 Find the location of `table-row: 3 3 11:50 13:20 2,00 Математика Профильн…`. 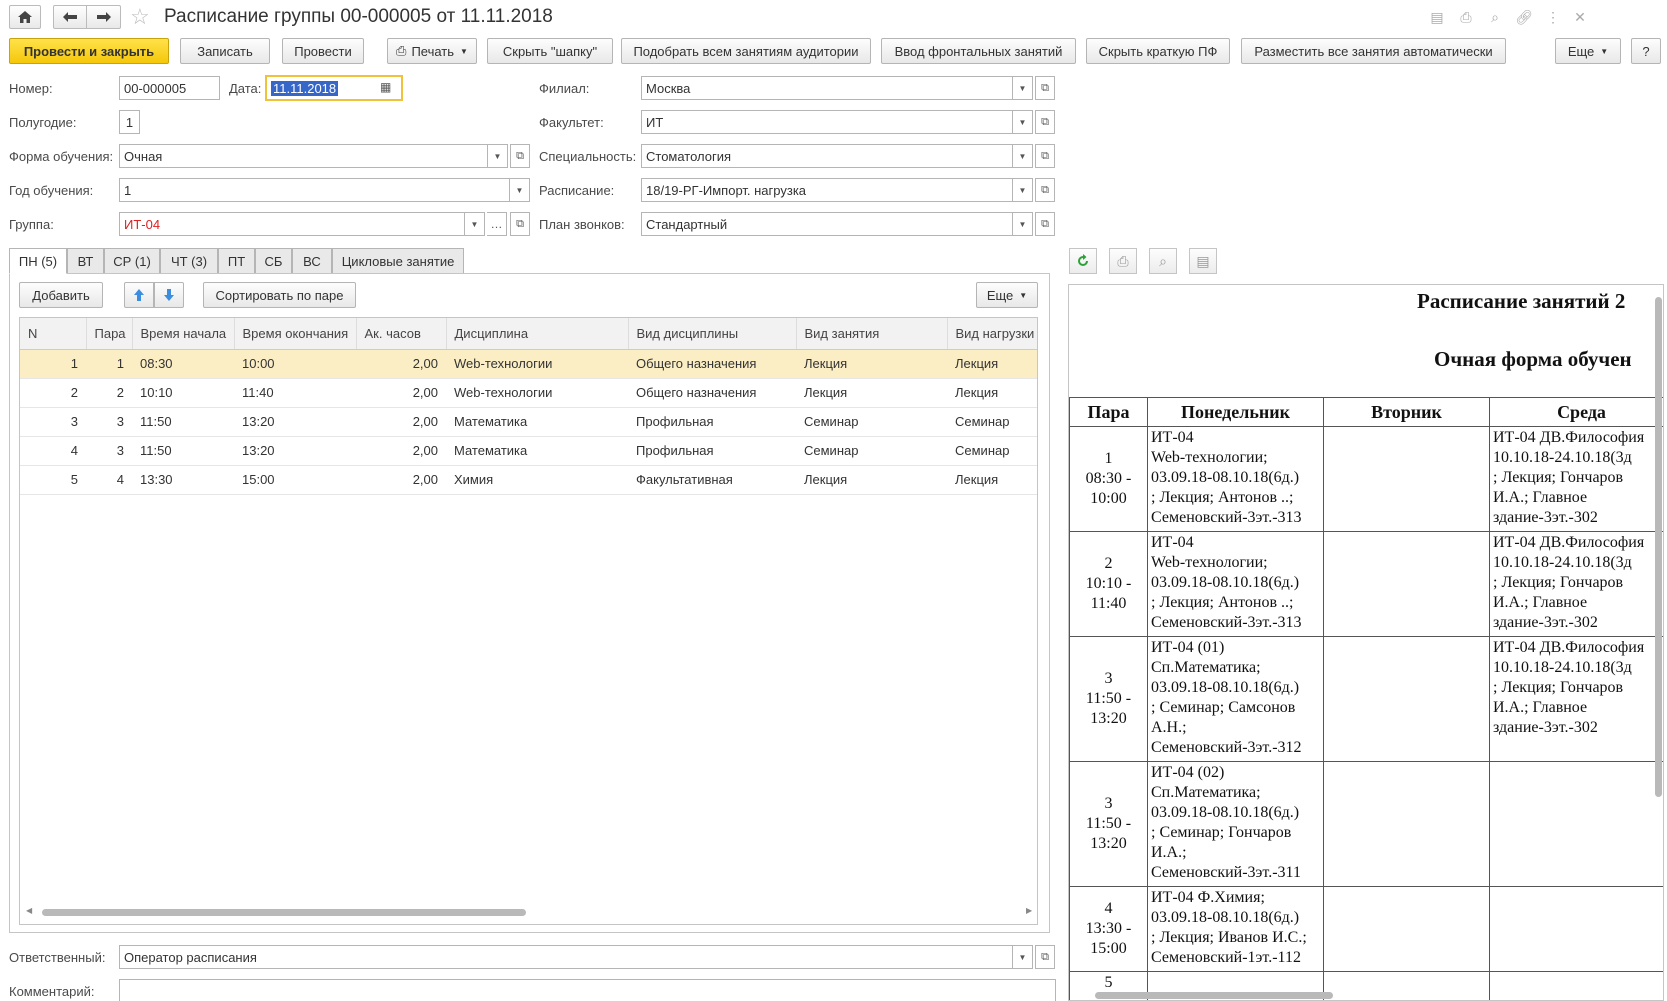

table-row: 3 3 11:50 13:20 2,00 Математика Профильн… is located at coordinates (528, 422).